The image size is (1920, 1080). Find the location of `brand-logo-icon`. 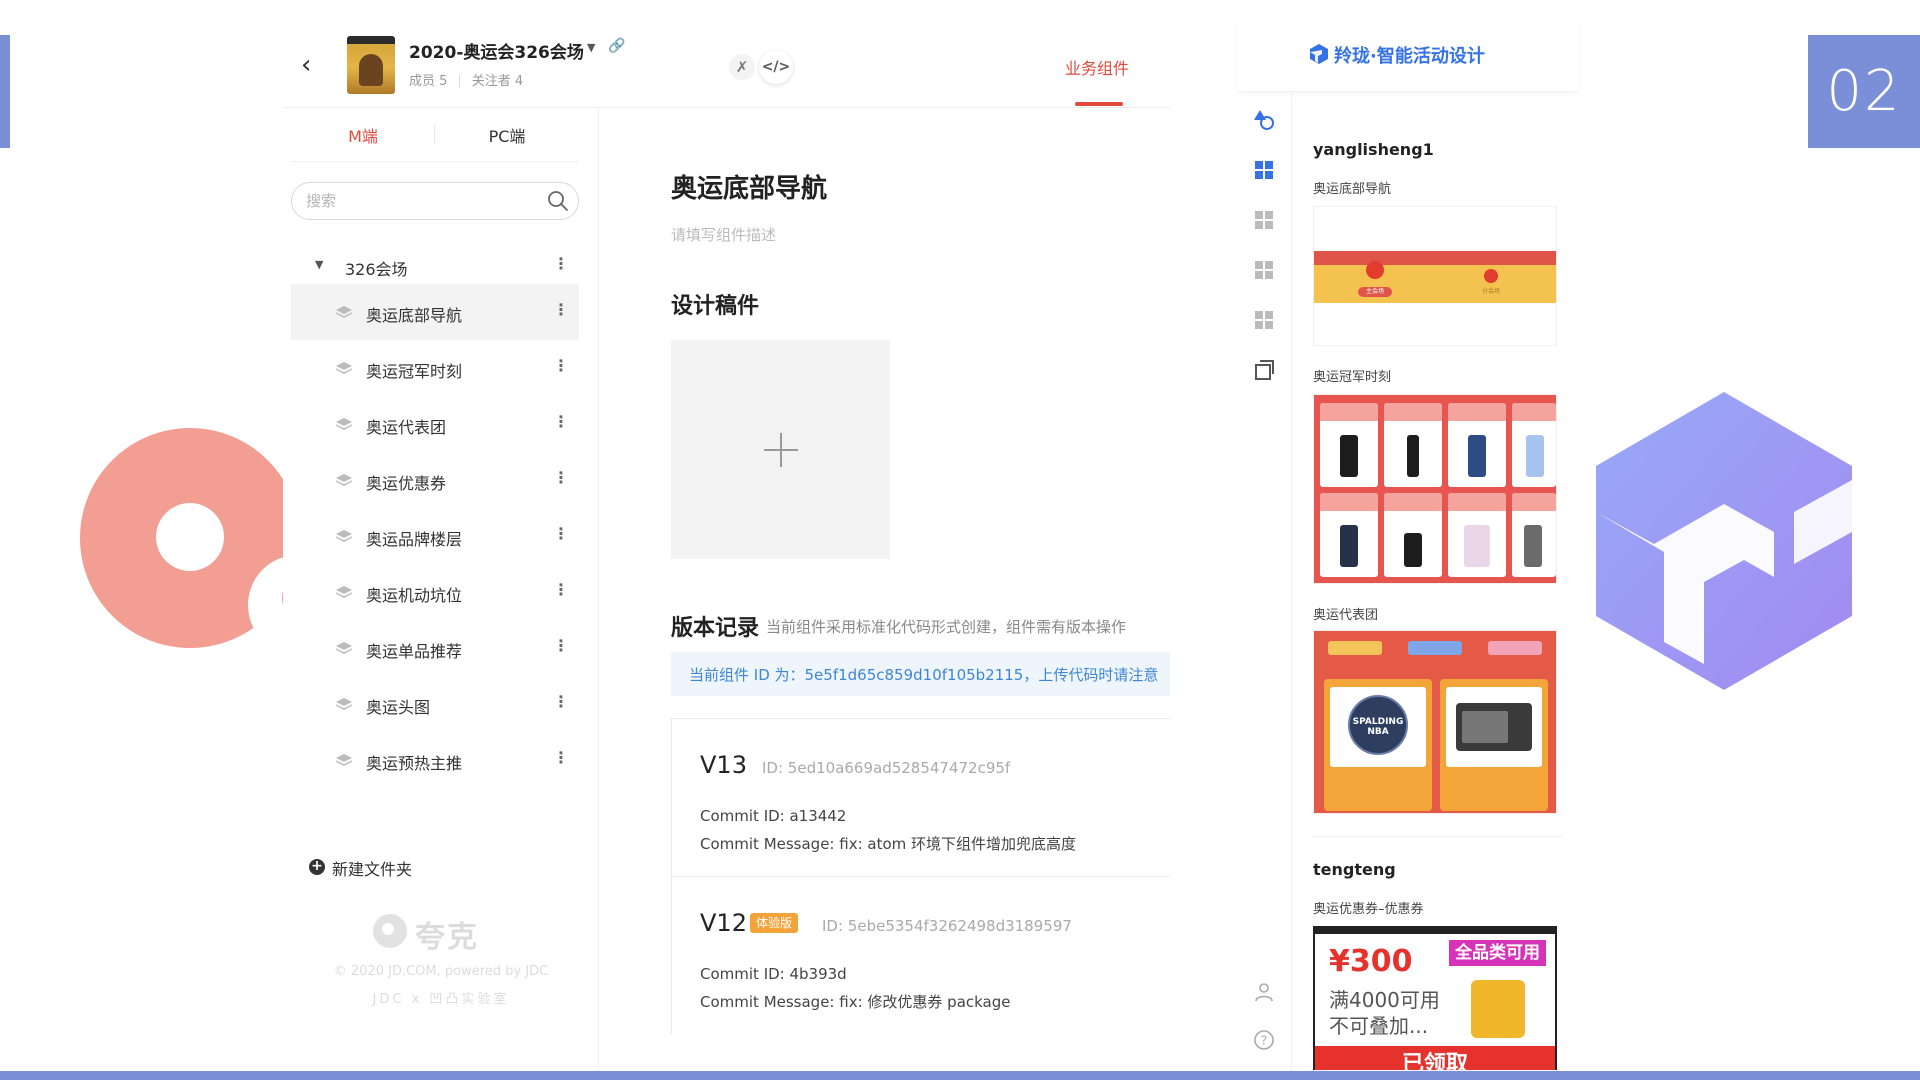

brand-logo-icon is located at coordinates (390, 931).